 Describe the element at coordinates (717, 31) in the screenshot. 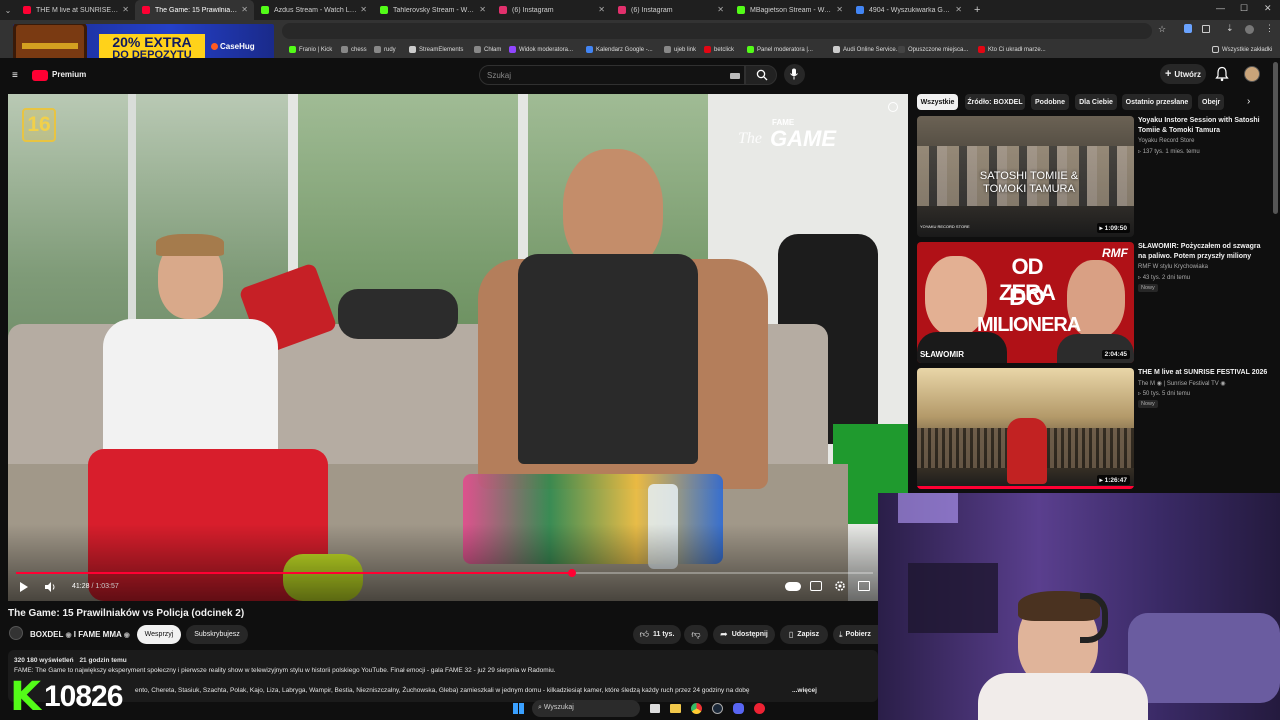

I see `address-bar` at that location.